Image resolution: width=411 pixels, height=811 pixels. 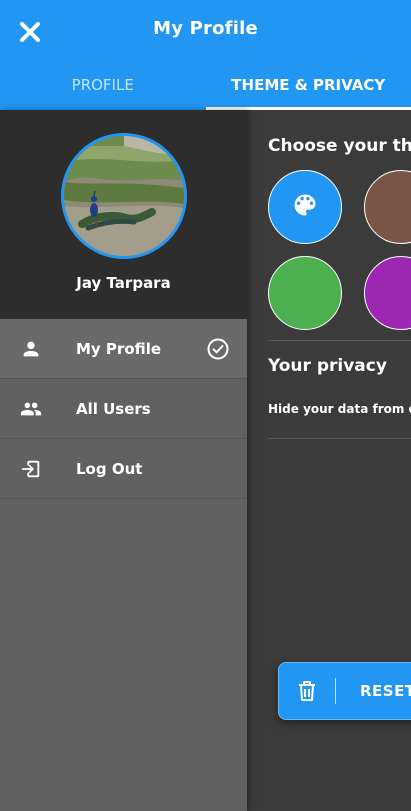 I want to click on theme-swatch-green, so click(x=305, y=293).